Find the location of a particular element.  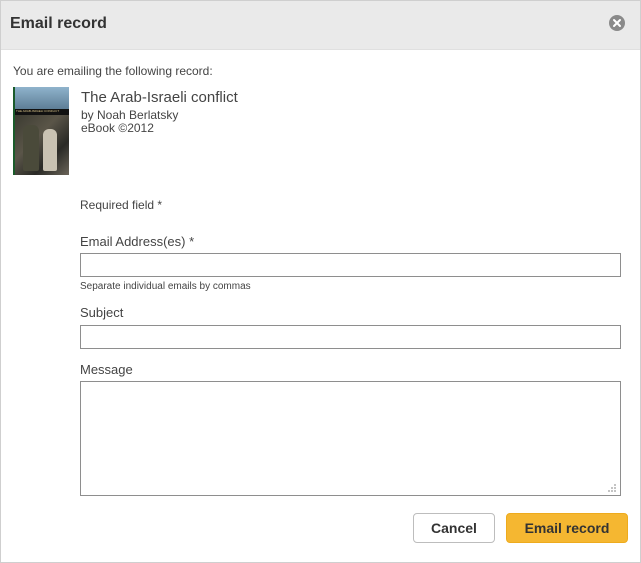

record-author: by Noah Berlatsky is located at coordinates (130, 115).